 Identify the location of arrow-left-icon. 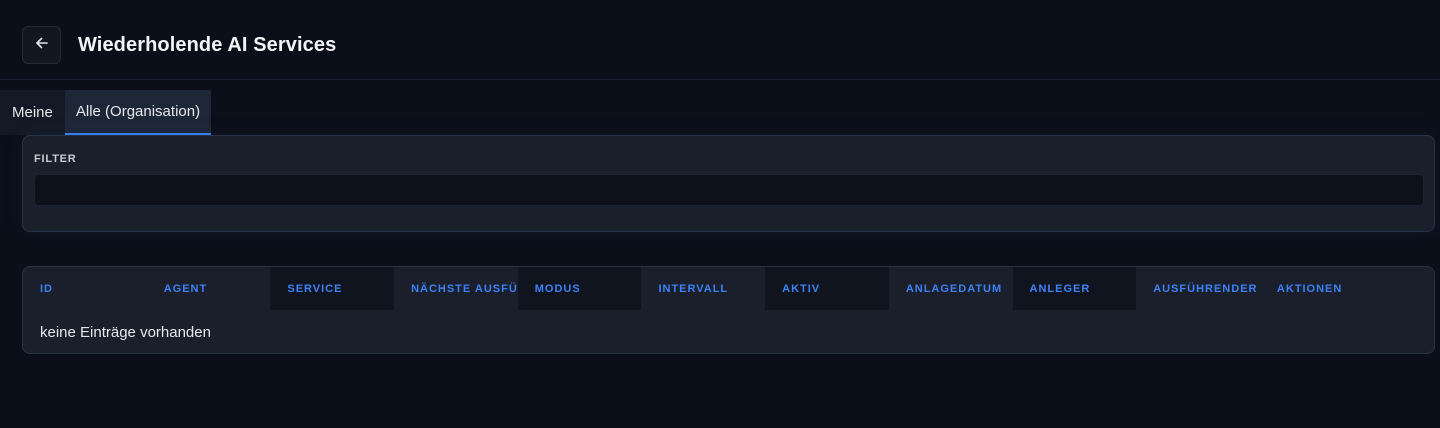
(42, 45).